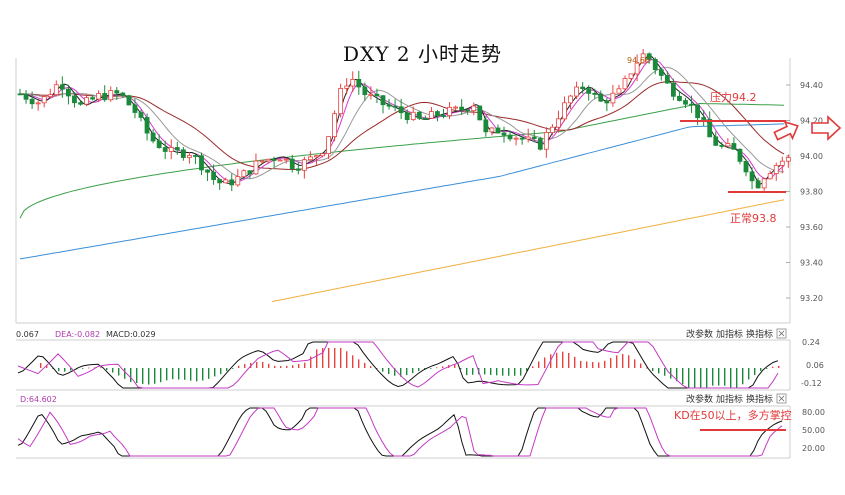 This screenshot has width=845, height=495. Describe the element at coordinates (699, 399) in the screenshot. I see `kd-button-params: 改参数` at that location.